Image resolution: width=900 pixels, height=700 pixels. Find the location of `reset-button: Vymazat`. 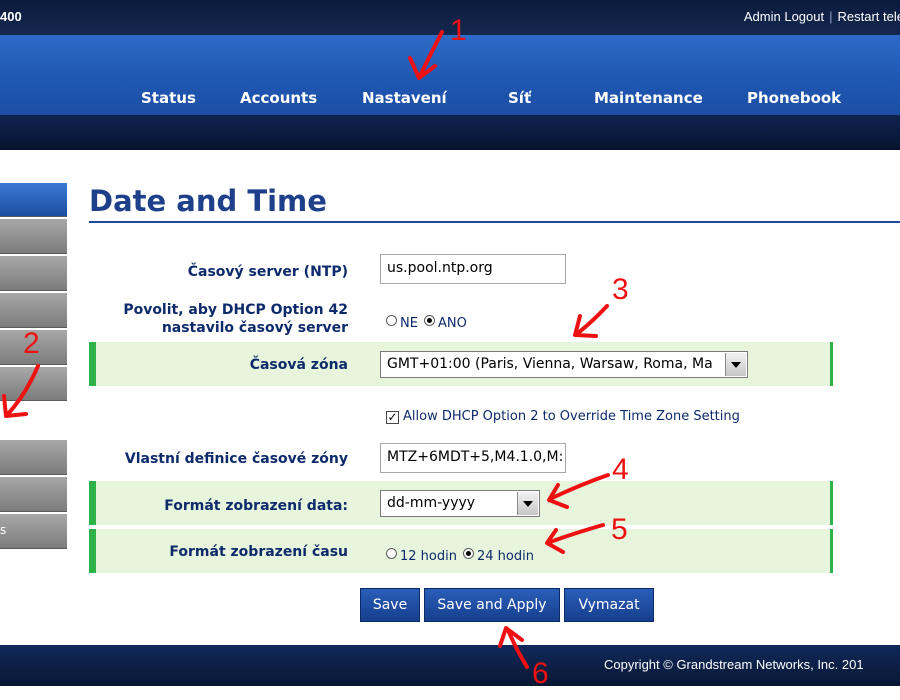

reset-button: Vymazat is located at coordinates (609, 605).